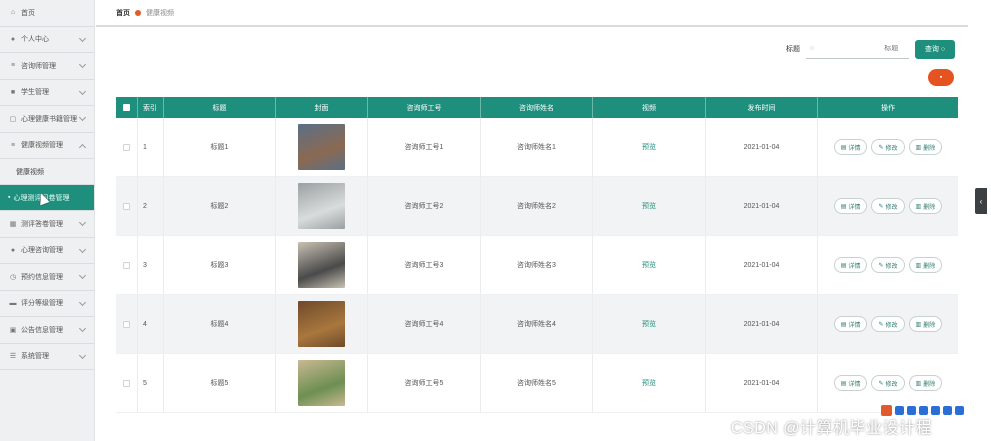  Describe the element at coordinates (537, 206) in the screenshot. I see `table-row: 2 标题2 咨询师工号2 咨询师姓名2 预览 2021-01-04 ▤ 详情 ✎ 修改 ▥ 删除` at that location.